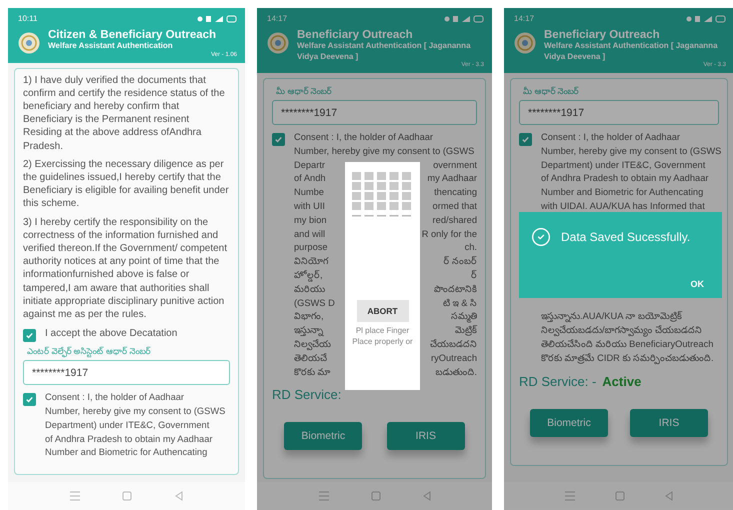 This screenshot has width=733, height=510. I want to click on consent-text: మెట్రిక్, so click(466, 331).